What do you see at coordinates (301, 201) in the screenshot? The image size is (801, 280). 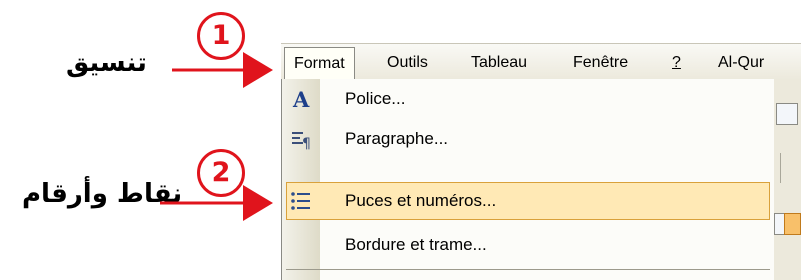 I see `bullets-list-icon` at bounding box center [301, 201].